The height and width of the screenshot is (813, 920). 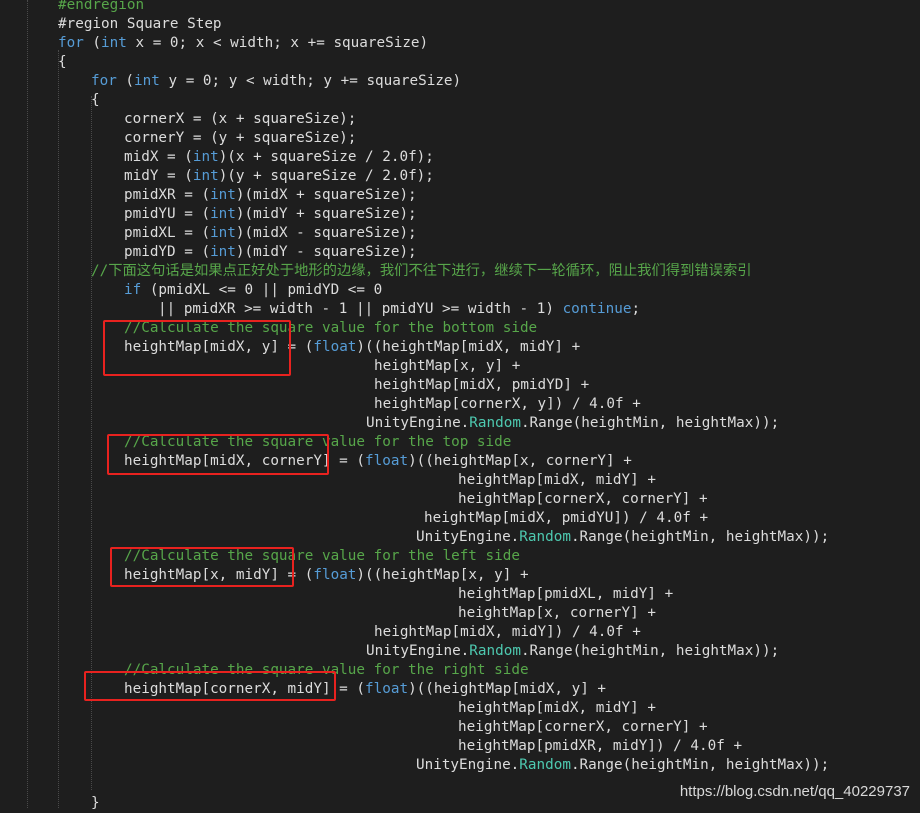 What do you see at coordinates (167, 252) in the screenshot?
I see `code-token: pmidYD = (` at bounding box center [167, 252].